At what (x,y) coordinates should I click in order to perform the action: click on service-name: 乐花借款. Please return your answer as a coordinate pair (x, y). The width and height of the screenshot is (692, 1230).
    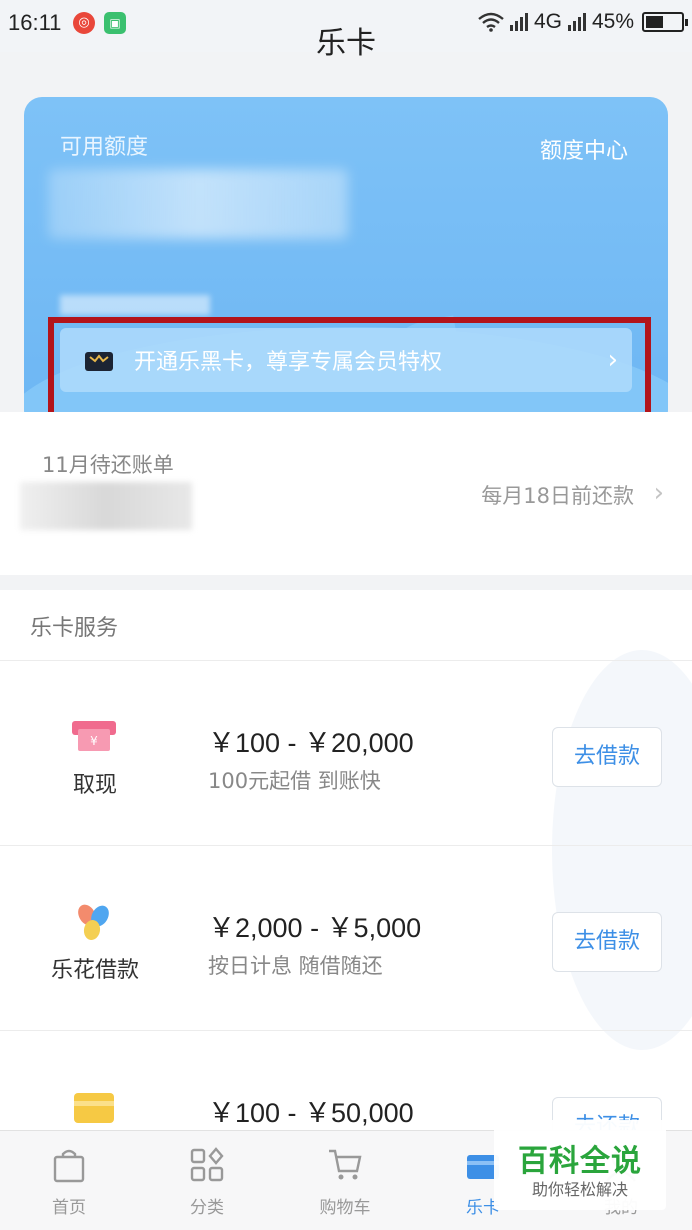
    Looking at the image, I should click on (94, 970).